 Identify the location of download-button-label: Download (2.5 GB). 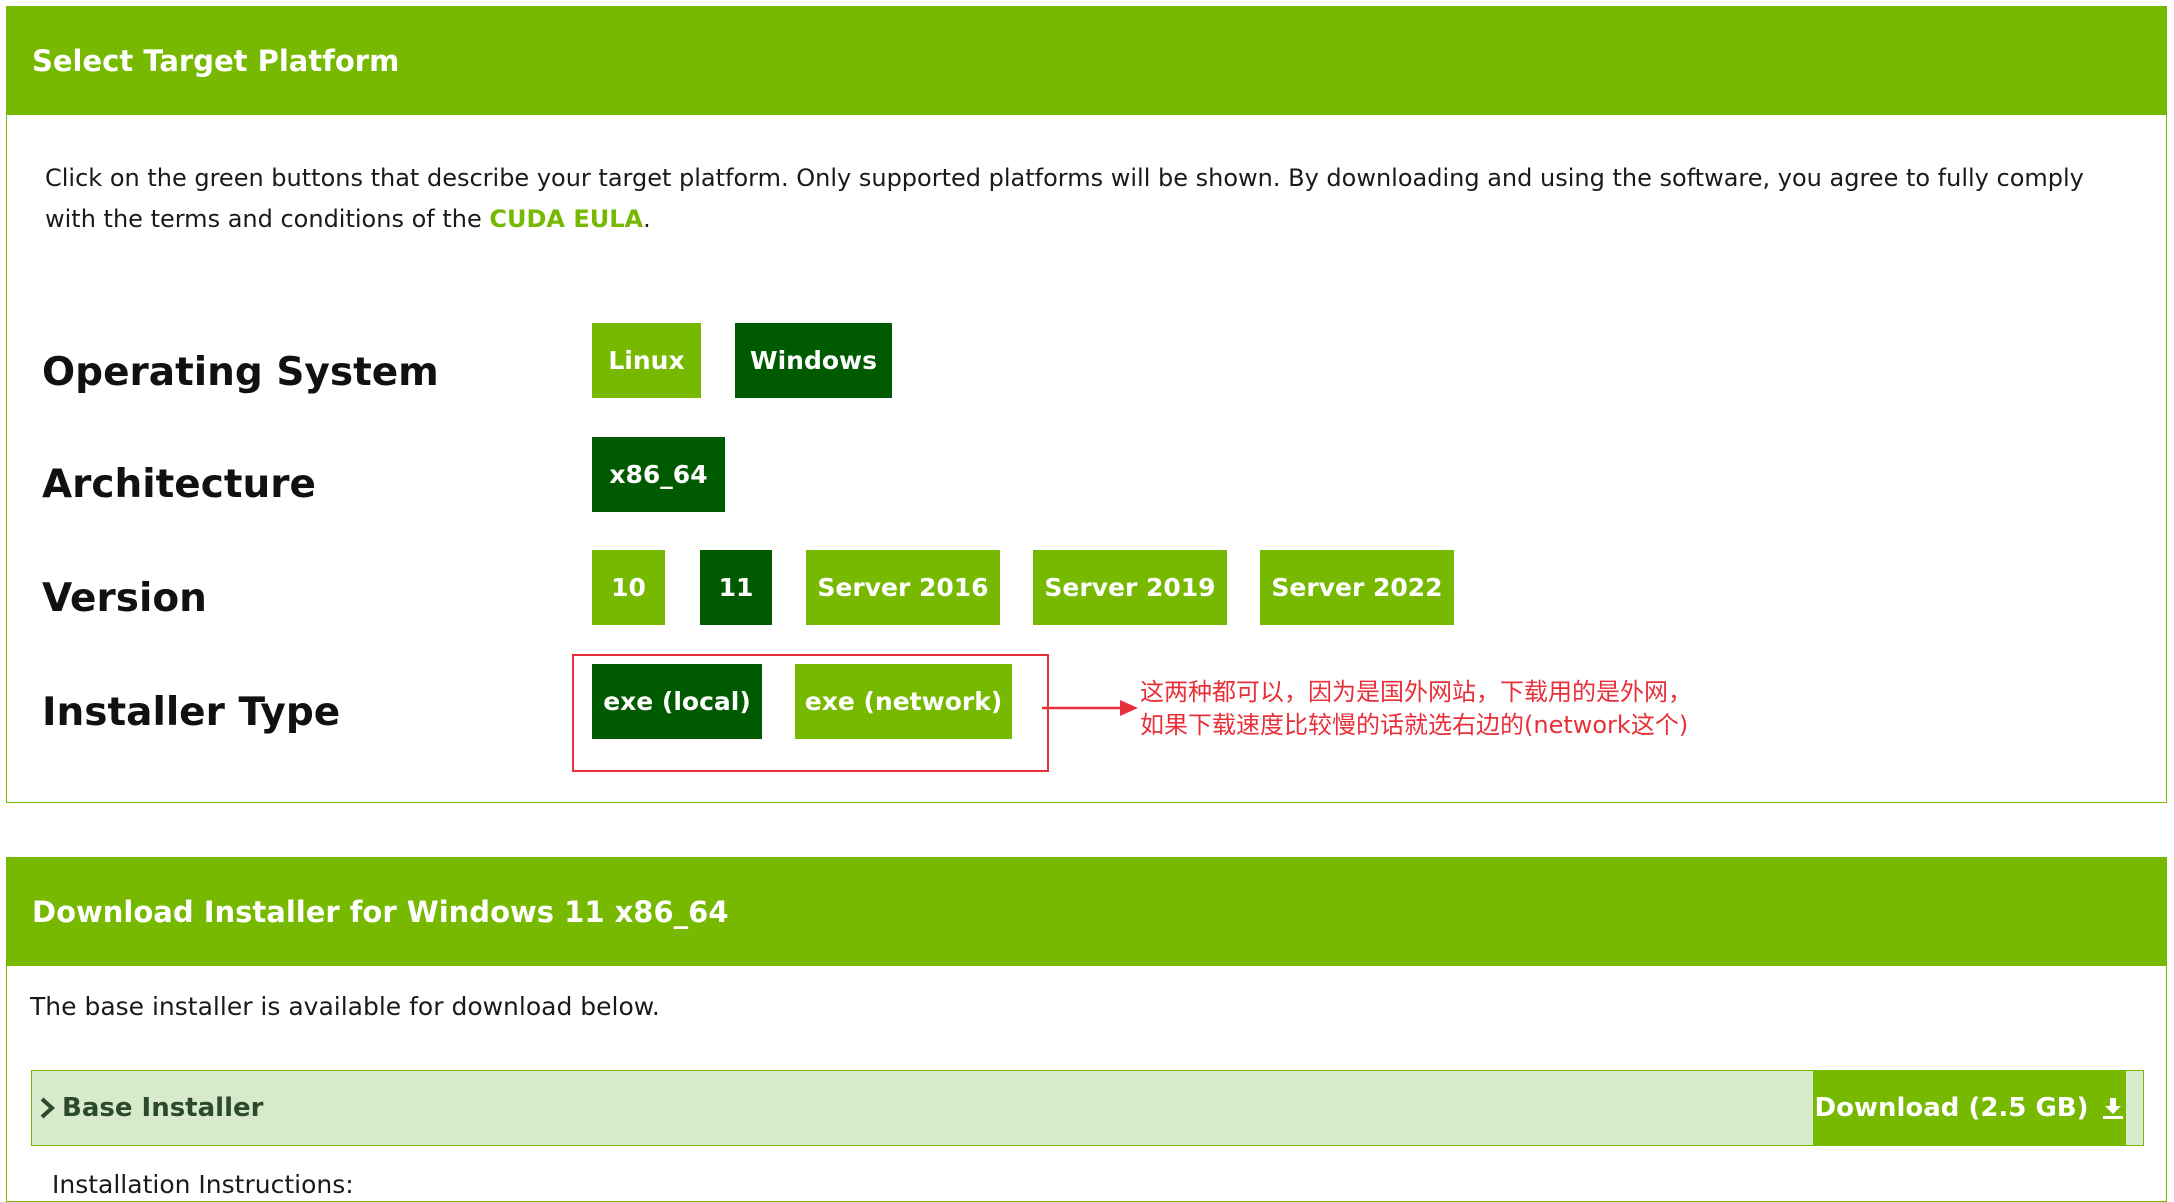
(1951, 1108).